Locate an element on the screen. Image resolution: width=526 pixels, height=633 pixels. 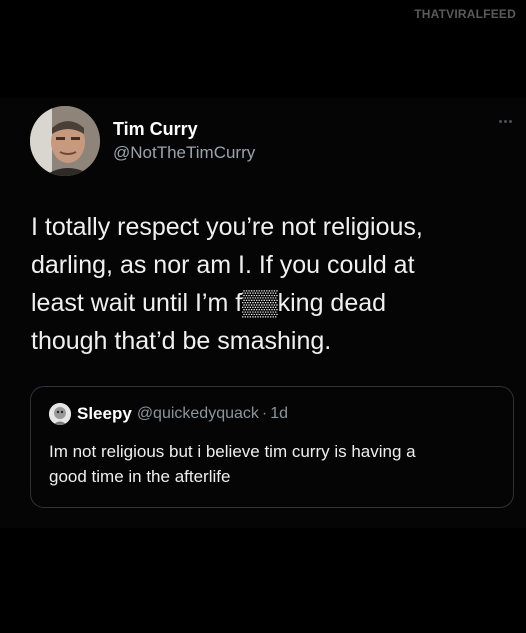
quoted-tweet-header: Sleepy @quickedyquack · 1d is located at coordinates (168, 414).